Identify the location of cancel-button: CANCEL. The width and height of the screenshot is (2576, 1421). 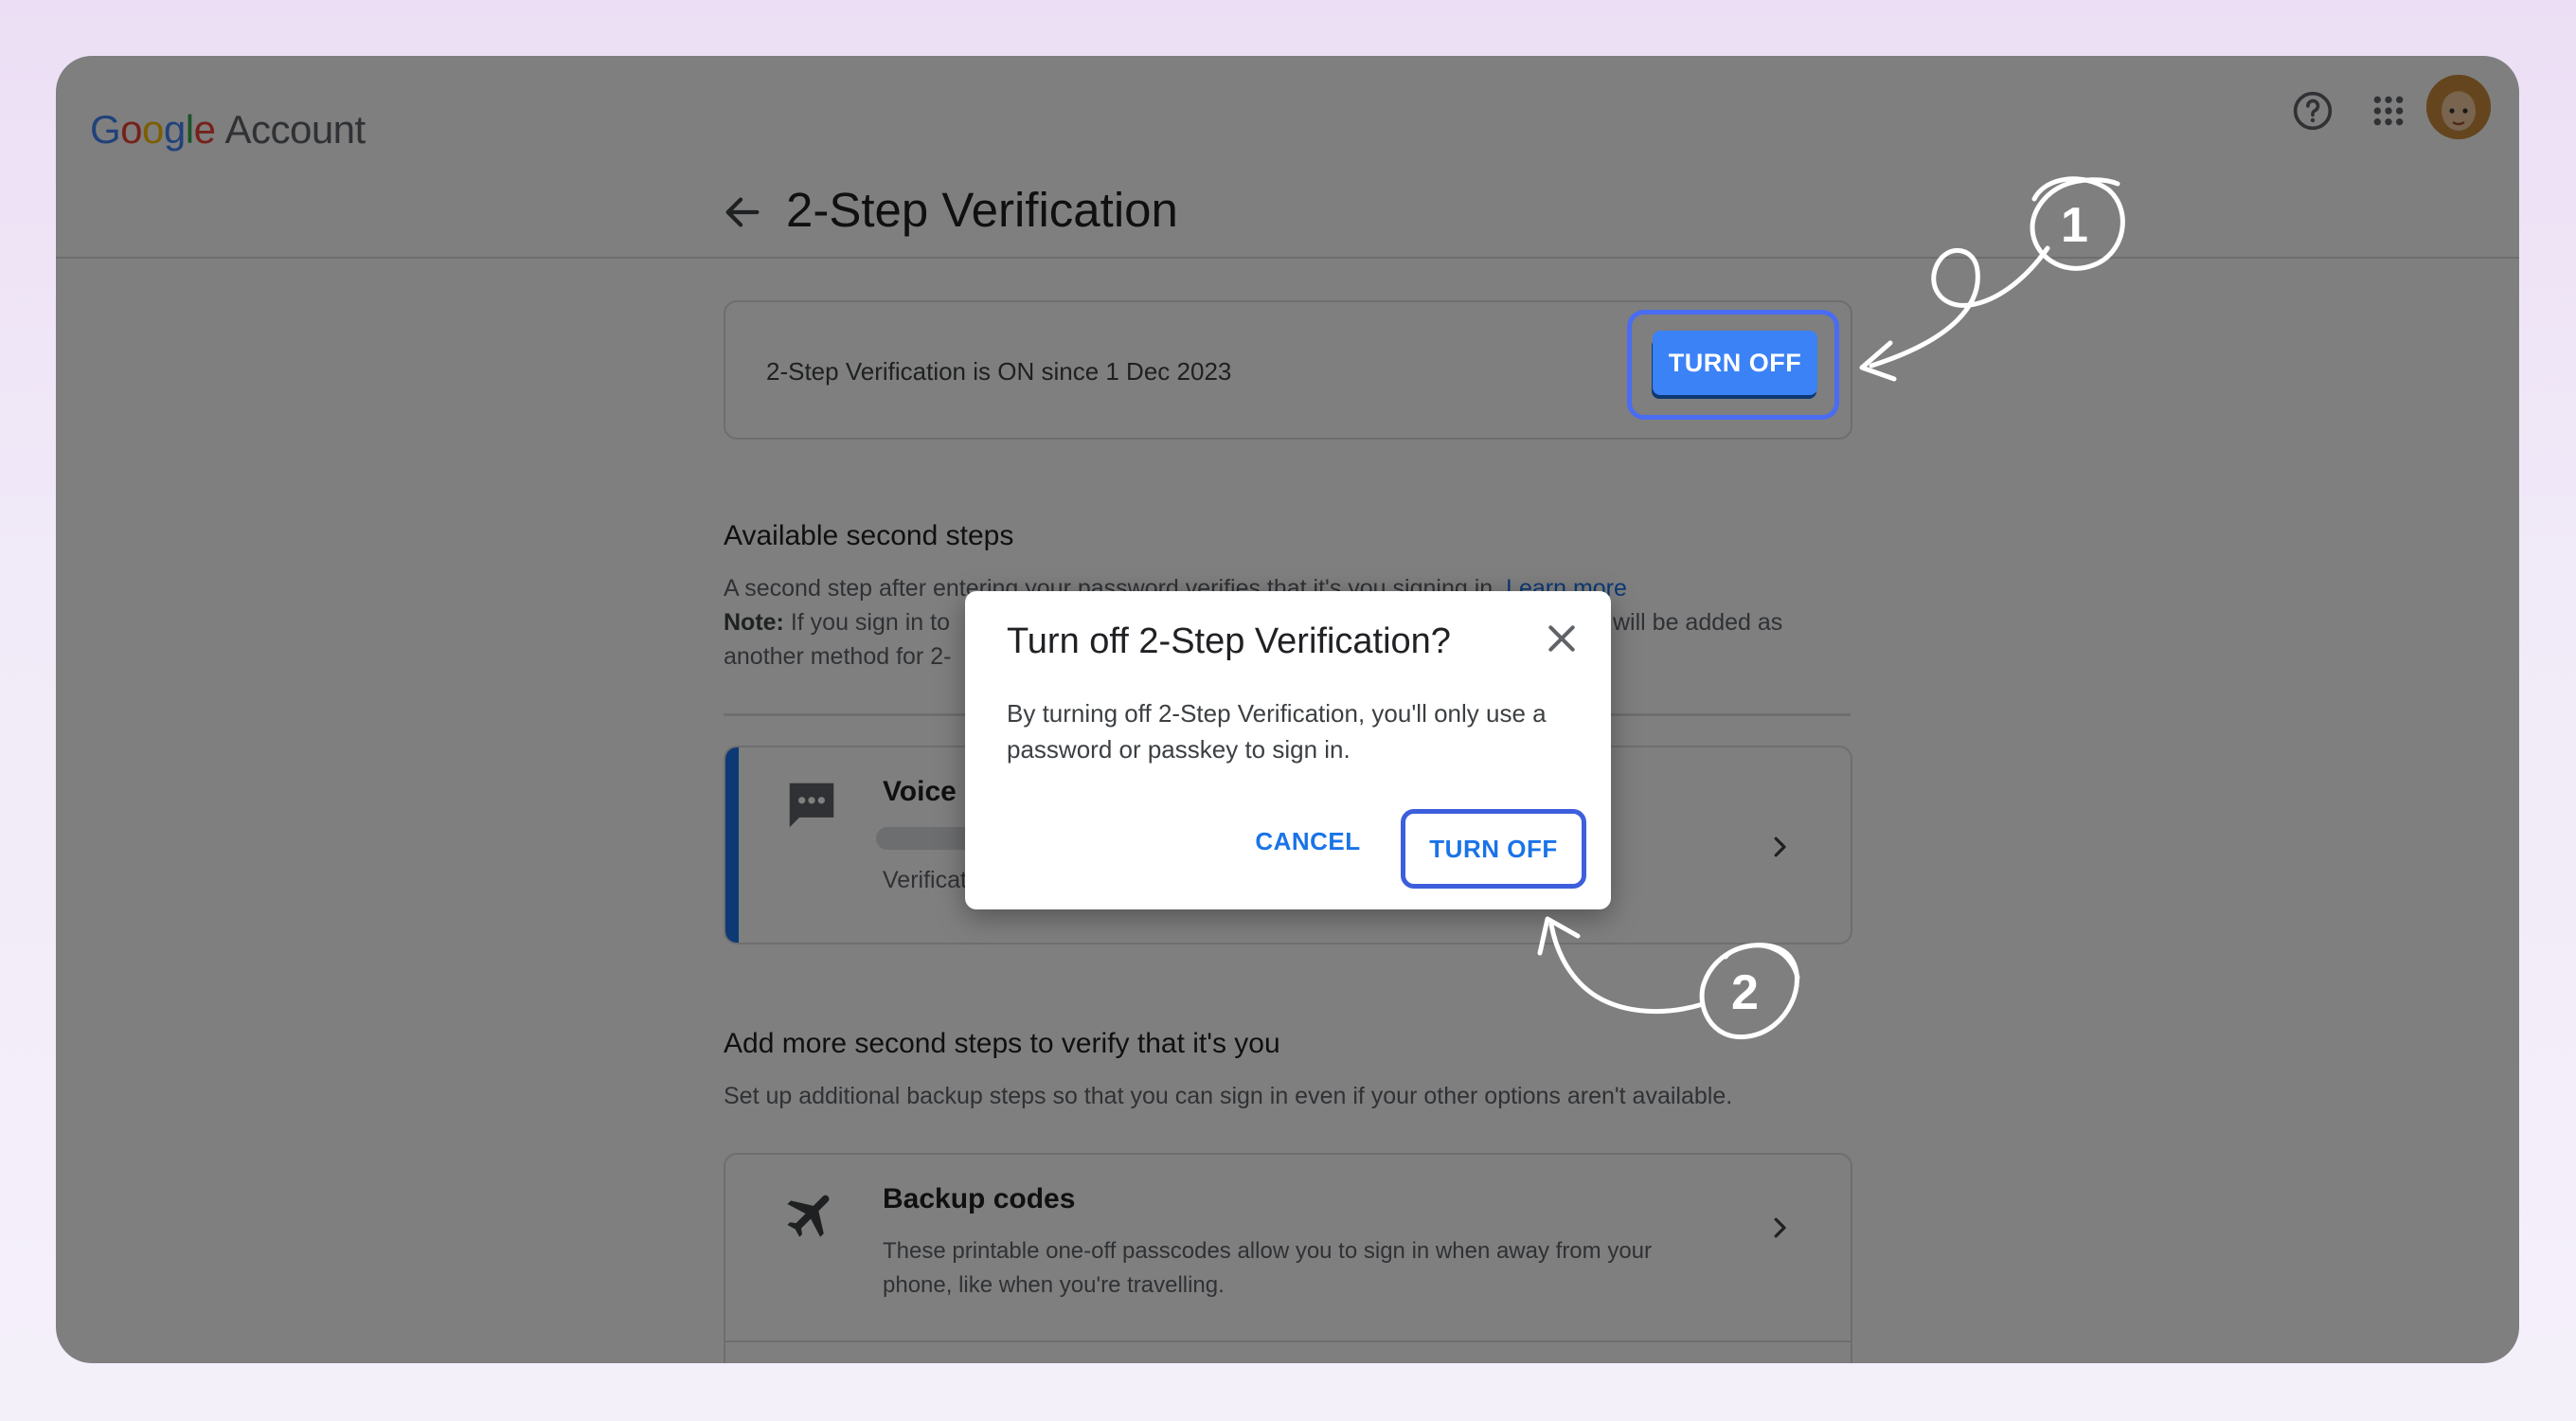
(1308, 841).